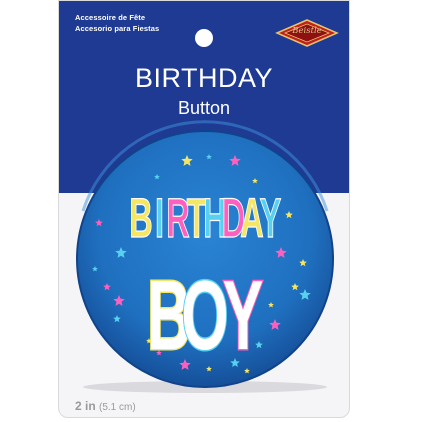 This screenshot has width=427, height=422. Describe the element at coordinates (159, 218) in the screenshot. I see `birthday-letter: I` at that location.